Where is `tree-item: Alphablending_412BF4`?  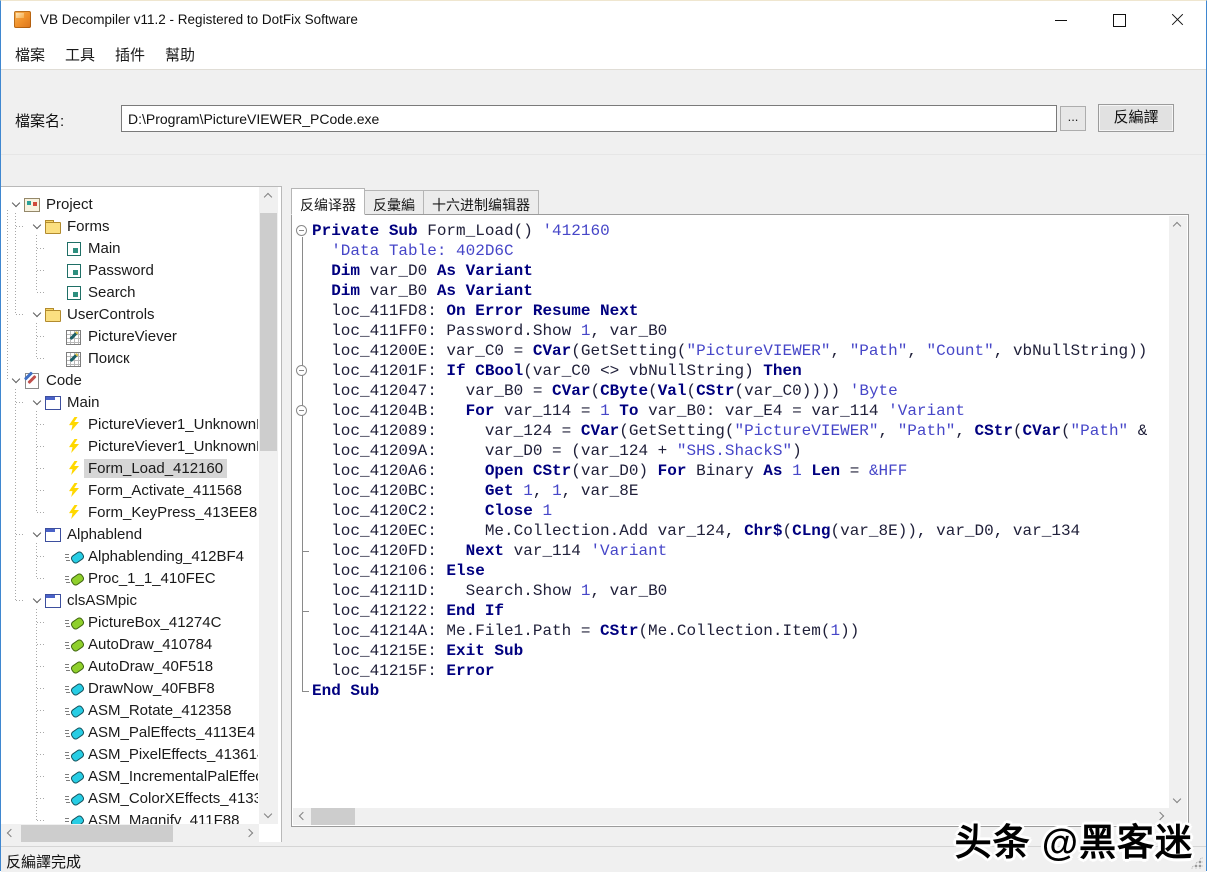
tree-item: Alphablending_412BF4 is located at coordinates (129, 556).